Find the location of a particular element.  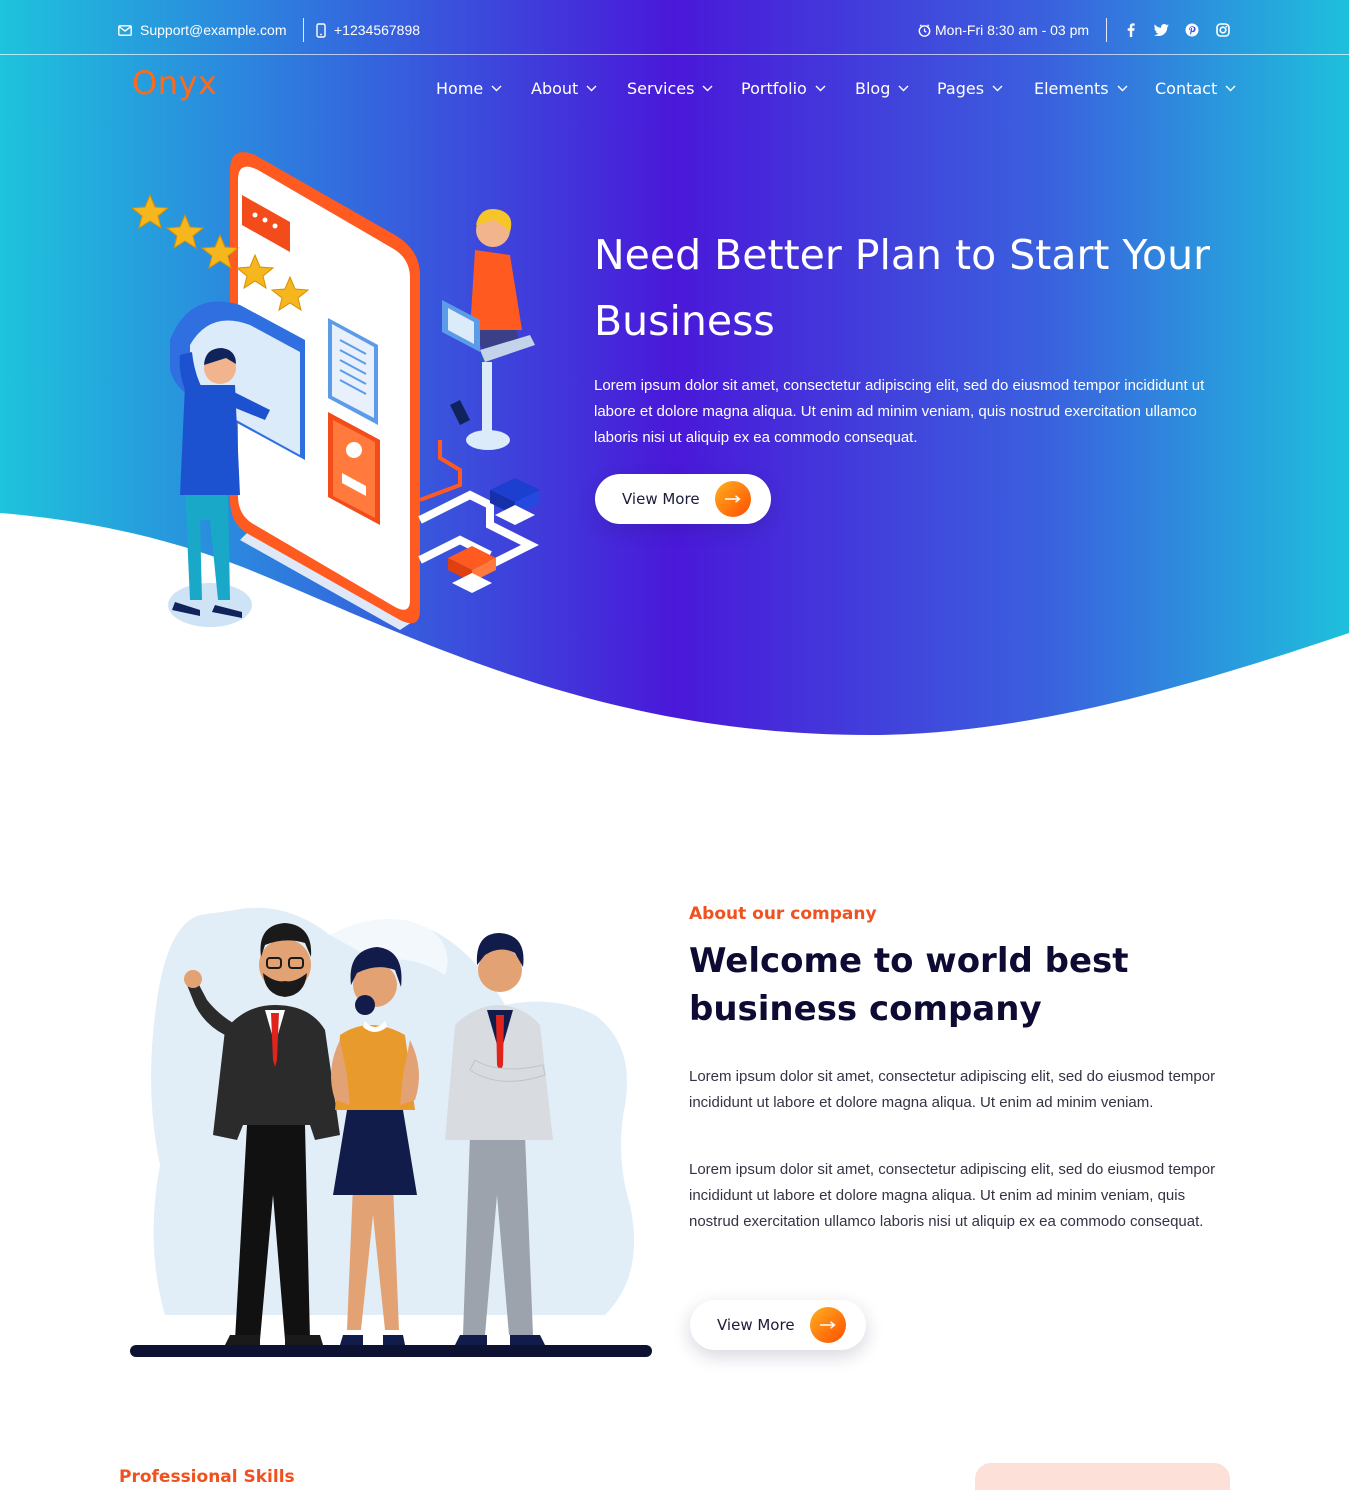

hours-text: Mon-Fri 8:30 am - 03 pm is located at coordinates (1012, 30).